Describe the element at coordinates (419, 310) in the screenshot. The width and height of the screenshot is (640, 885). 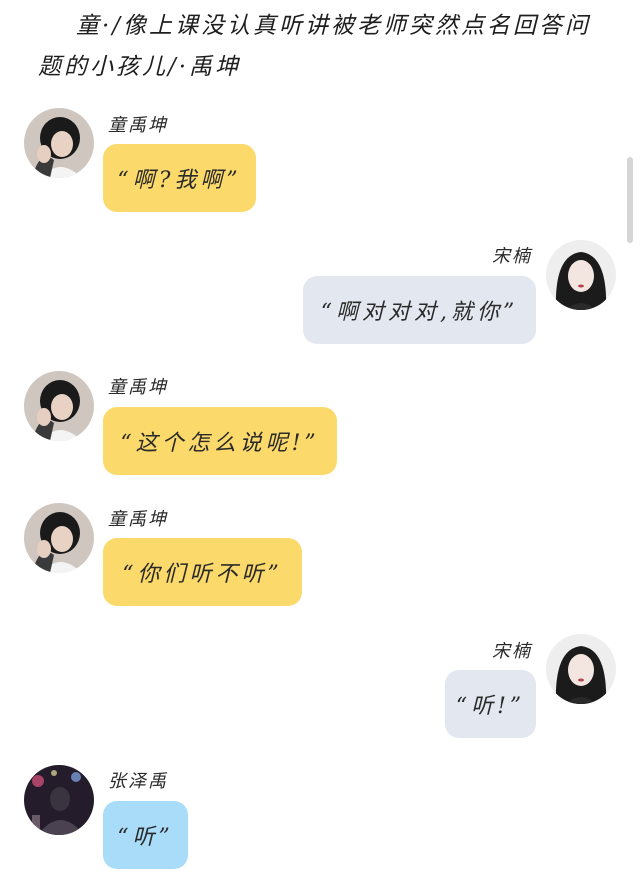
I see `message-bubble: “啊对对对,就你”` at that location.